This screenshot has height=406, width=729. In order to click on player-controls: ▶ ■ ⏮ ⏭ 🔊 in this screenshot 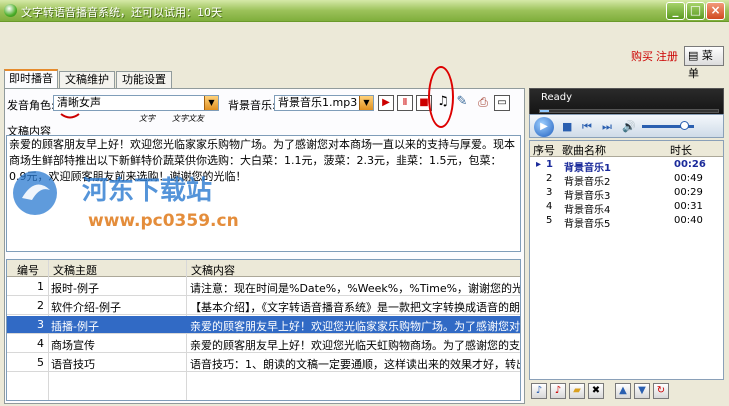, I will do `click(626, 126)`.